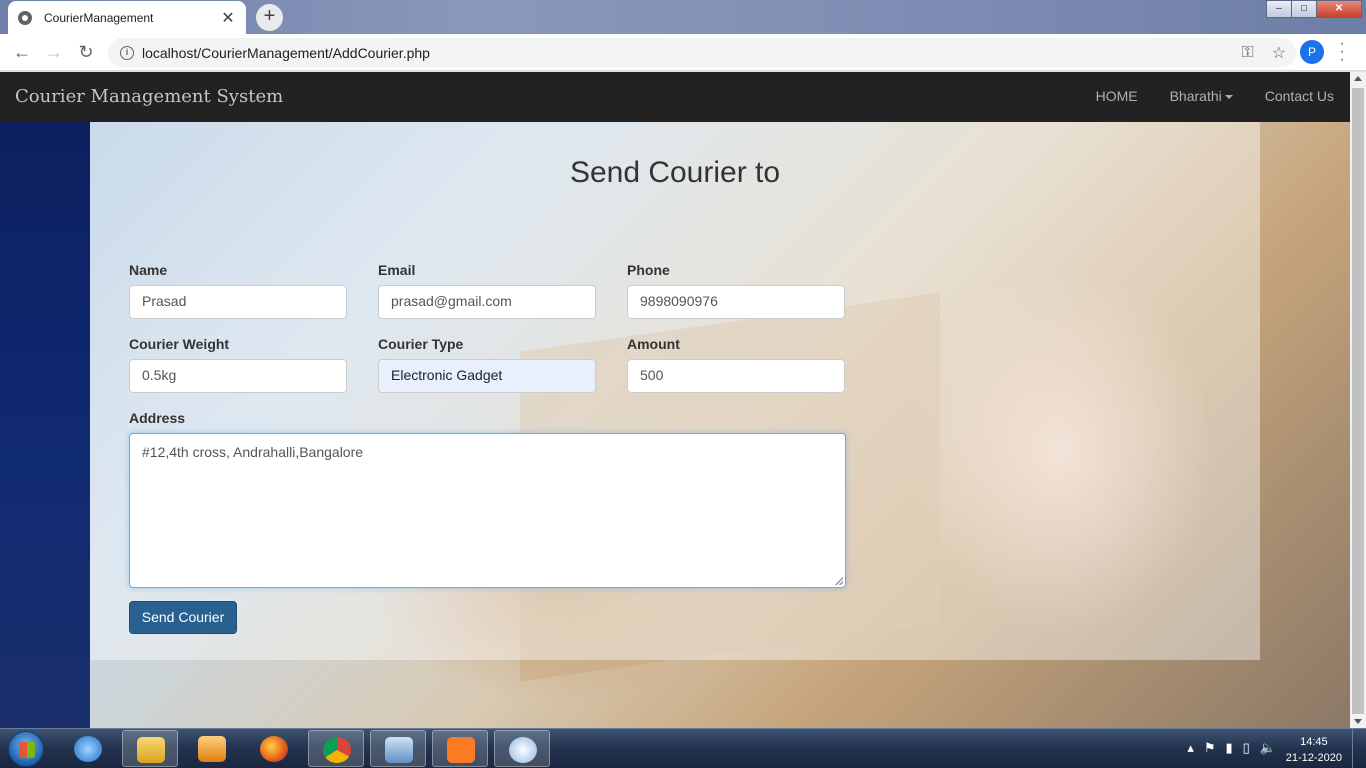  Describe the element at coordinates (99, 17) in the screenshot. I see `tab-title: CourierManagement` at that location.